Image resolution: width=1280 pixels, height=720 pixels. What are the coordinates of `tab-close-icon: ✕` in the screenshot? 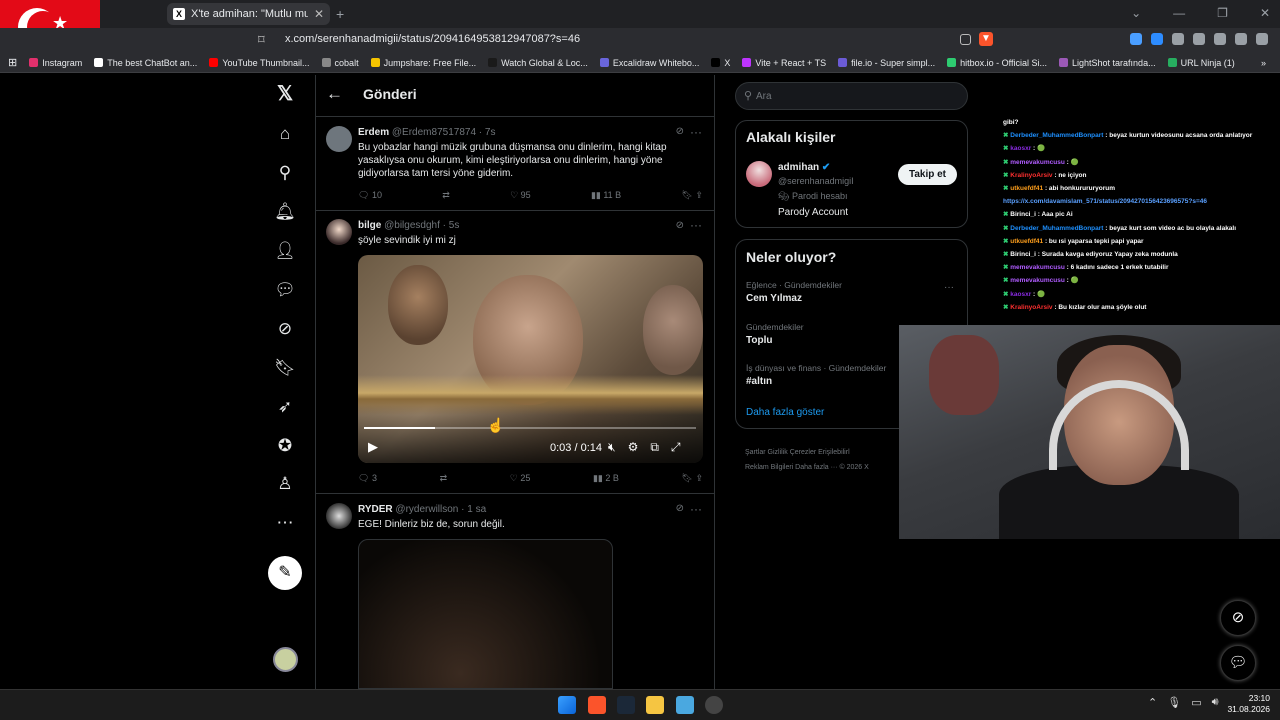 It's located at (319, 14).